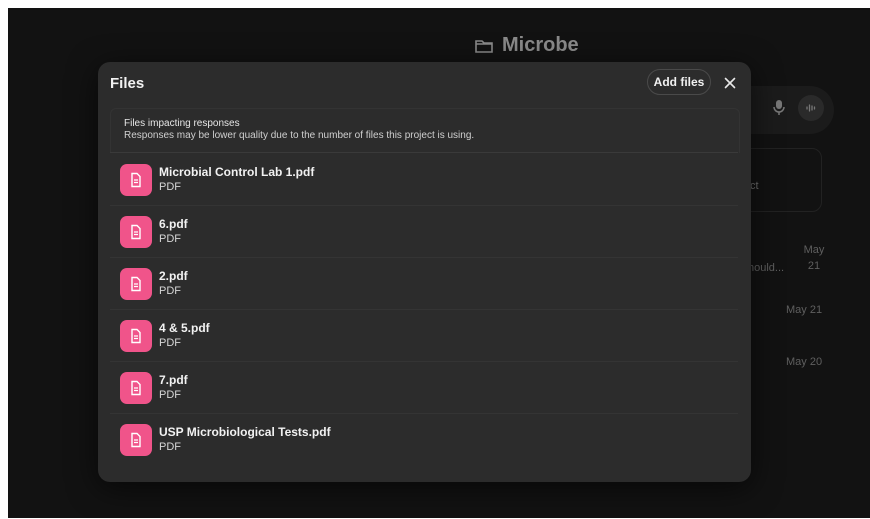  Describe the element at coordinates (804, 362) in the screenshot. I see `chat-date: May 20` at that location.